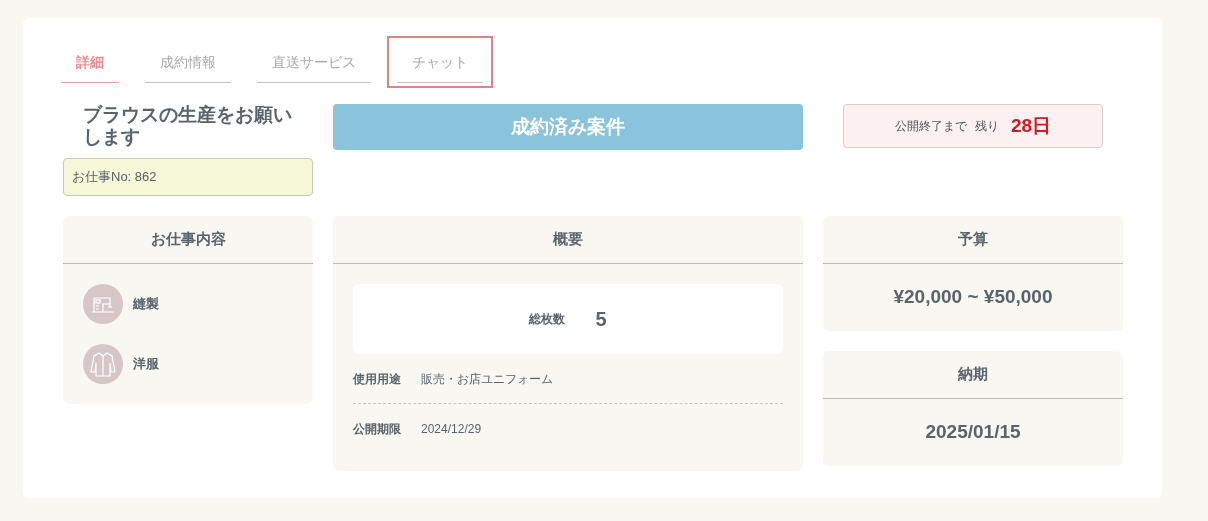 This screenshot has height=521, width=1208. I want to click on work-category: 洋服, so click(146, 364).